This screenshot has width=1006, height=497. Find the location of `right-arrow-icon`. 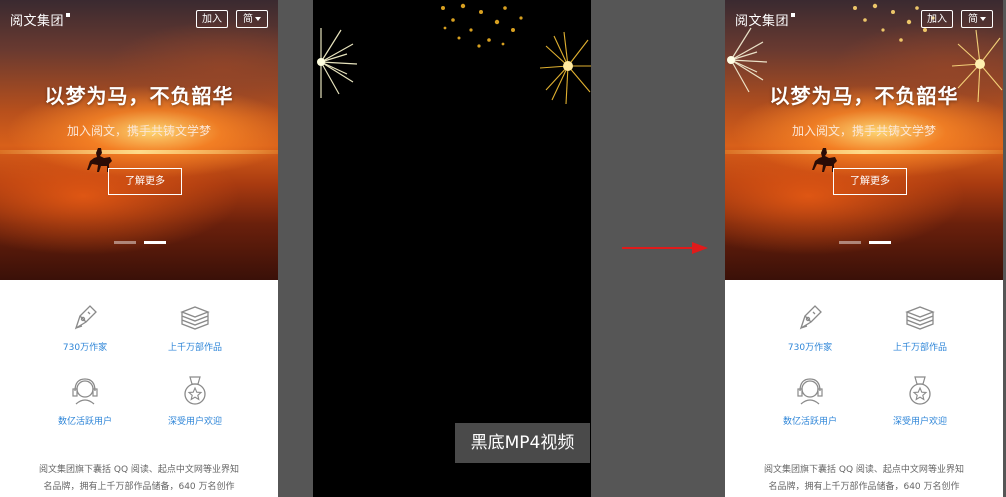

right-arrow-icon is located at coordinates (665, 248).